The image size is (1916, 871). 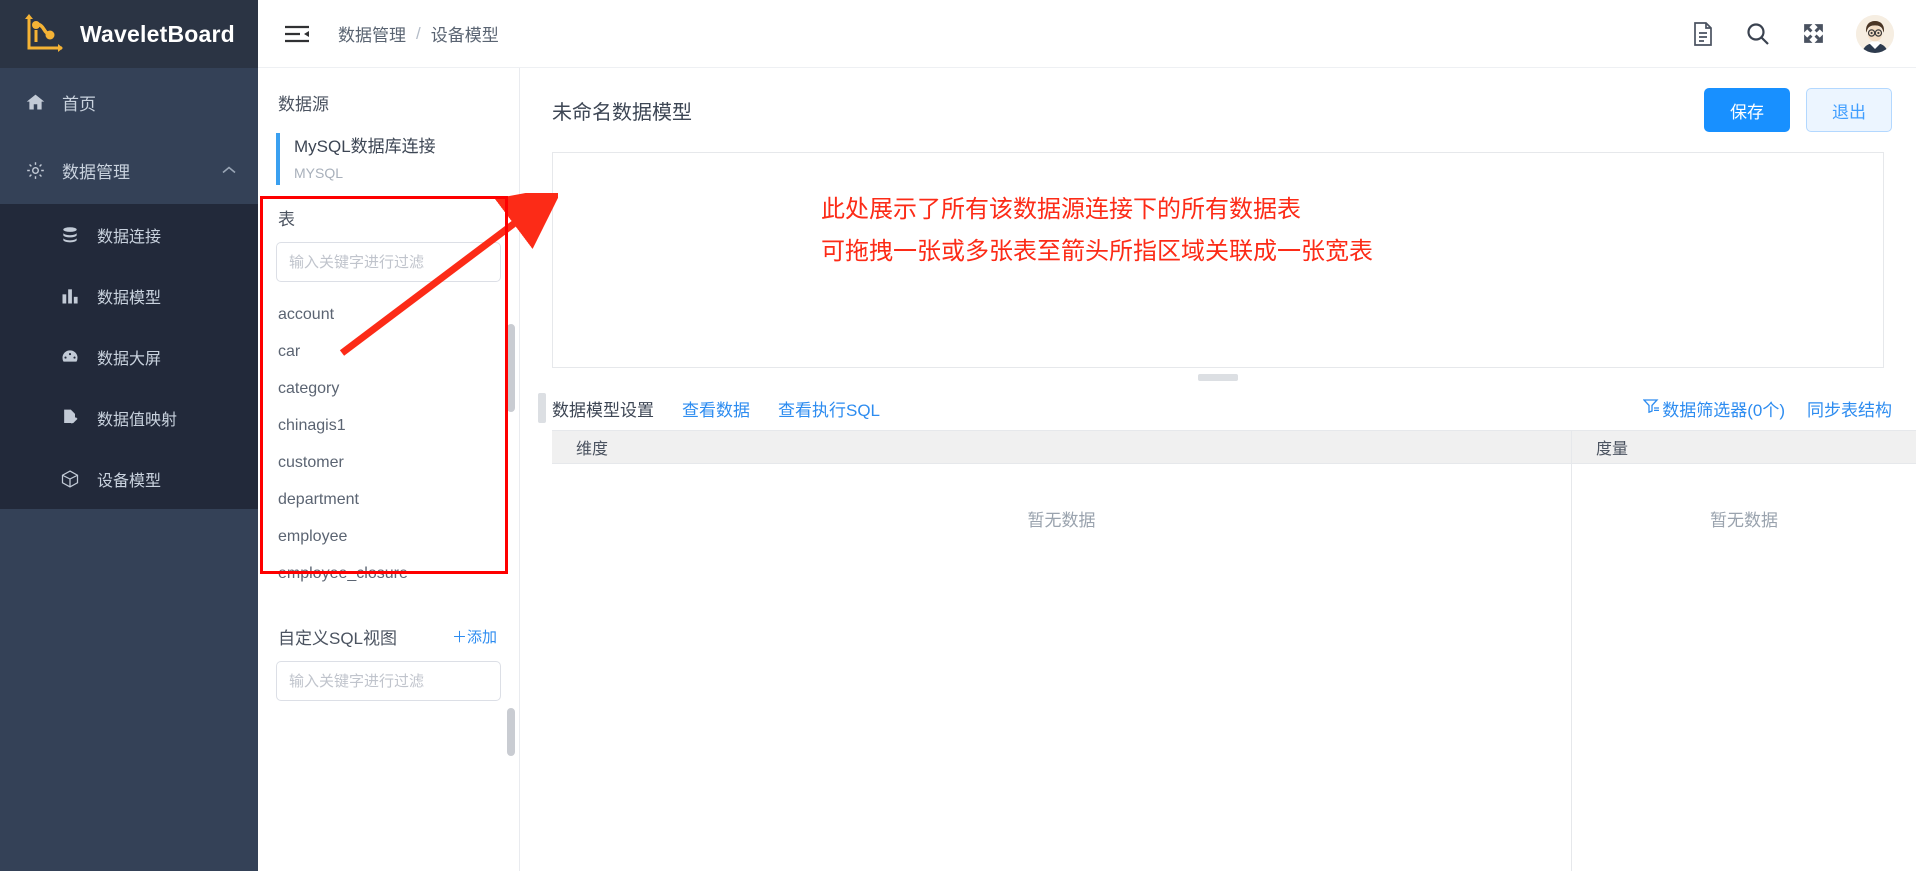 I want to click on datasource-entry-type: MYSQL, so click(x=319, y=173).